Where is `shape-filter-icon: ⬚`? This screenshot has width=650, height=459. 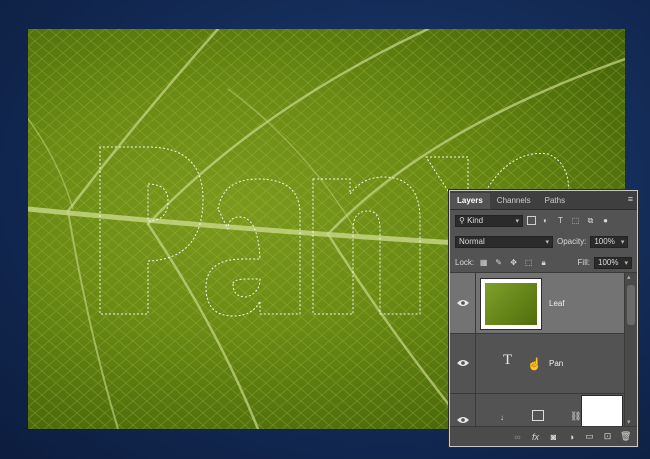 shape-filter-icon: ⬚ is located at coordinates (575, 220).